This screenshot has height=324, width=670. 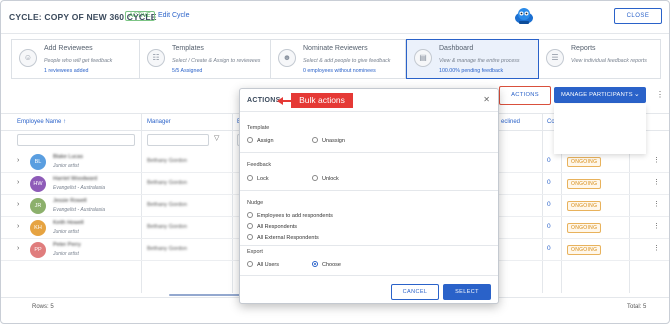 What do you see at coordinates (326, 264) in the screenshot?
I see `radio-choose: Choose` at bounding box center [326, 264].